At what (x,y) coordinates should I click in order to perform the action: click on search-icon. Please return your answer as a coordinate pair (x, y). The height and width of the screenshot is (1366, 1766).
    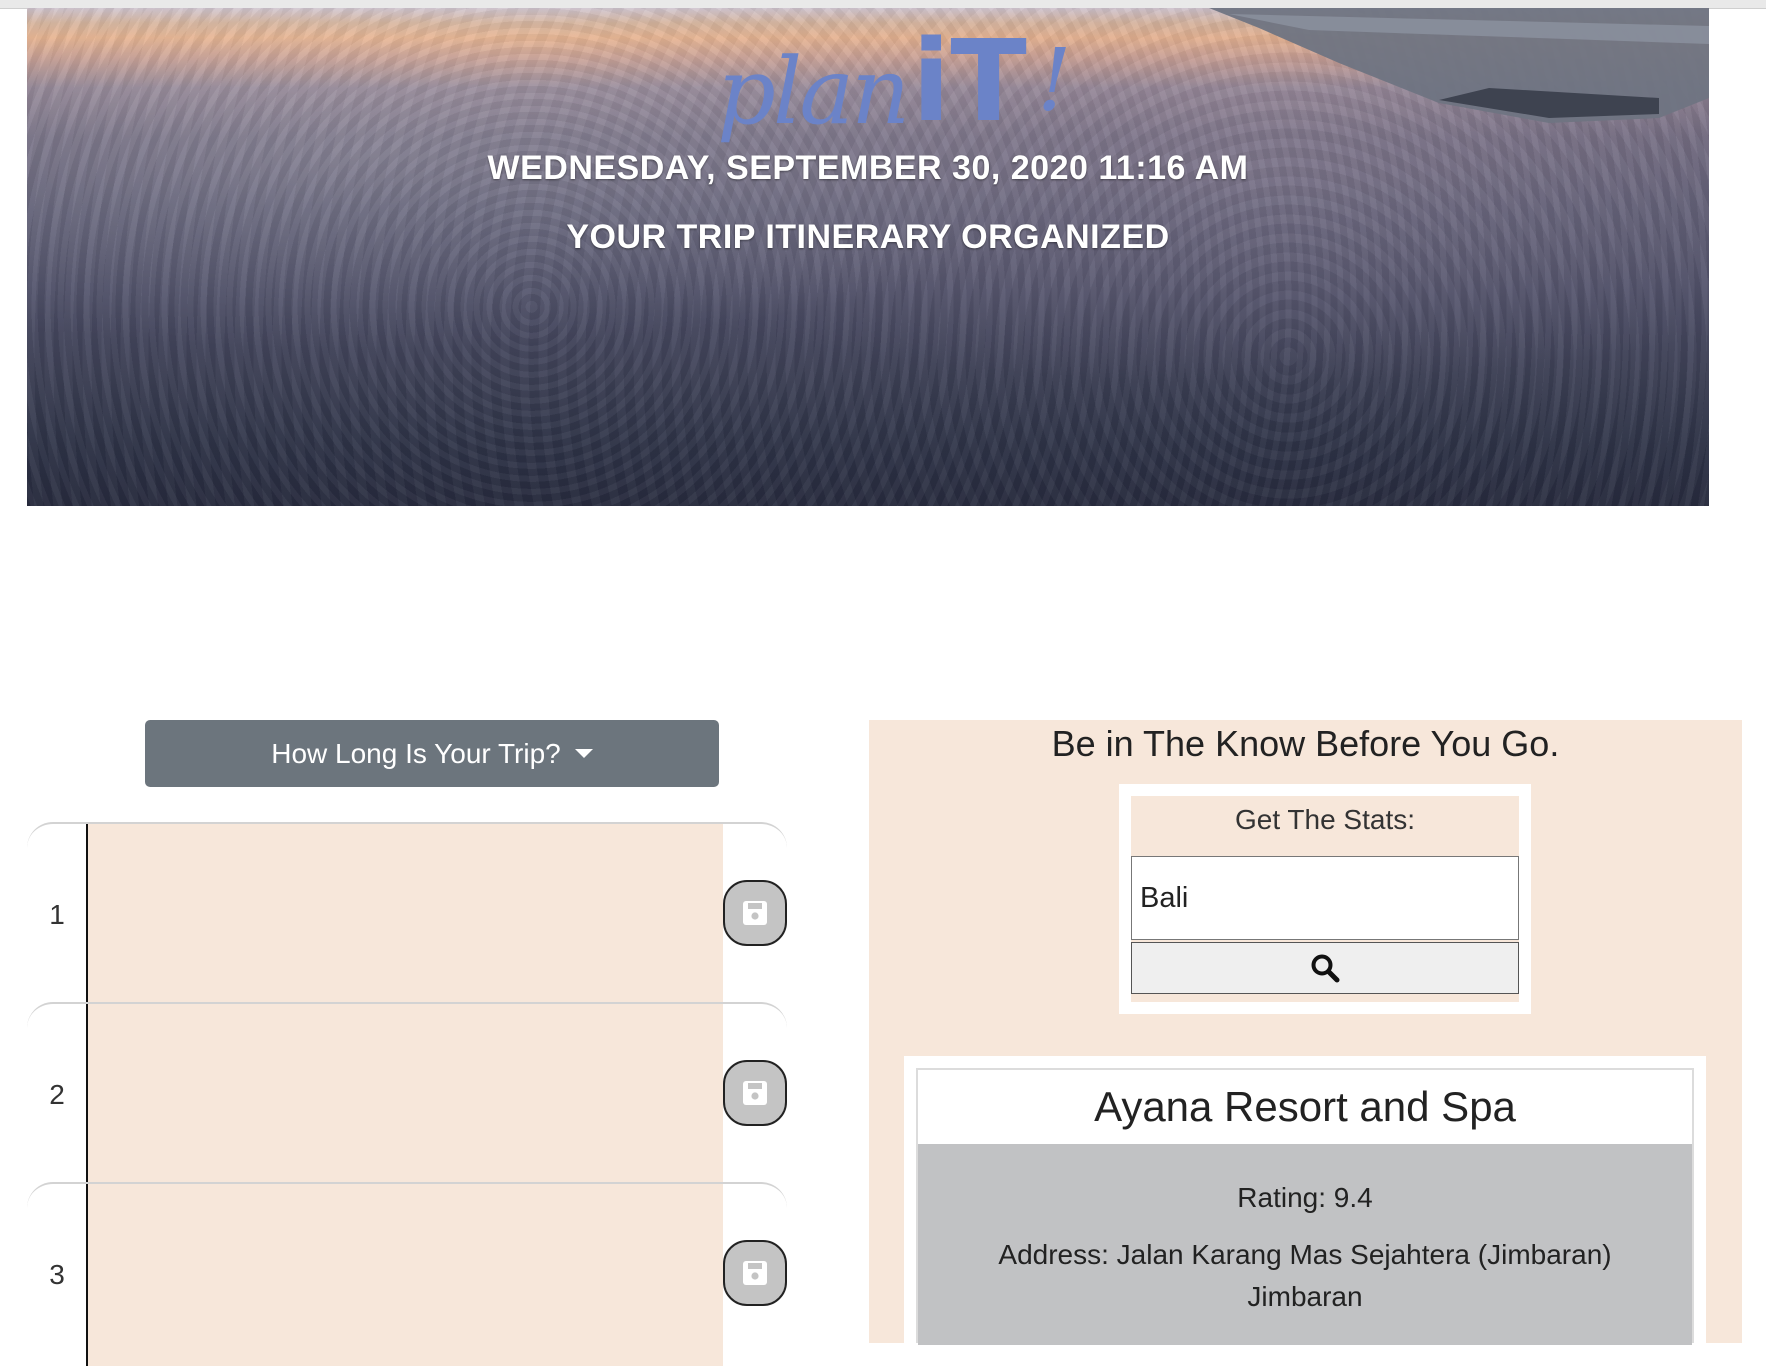
    Looking at the image, I should click on (1325, 968).